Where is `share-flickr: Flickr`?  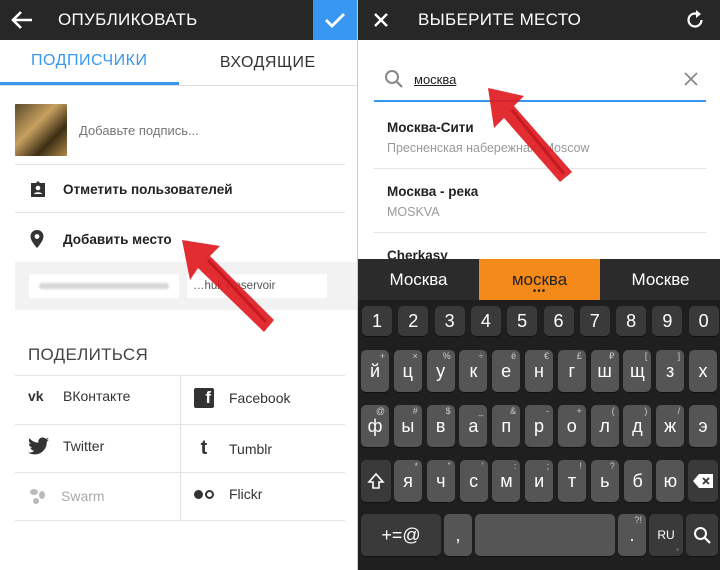 share-flickr: Flickr is located at coordinates (228, 494).